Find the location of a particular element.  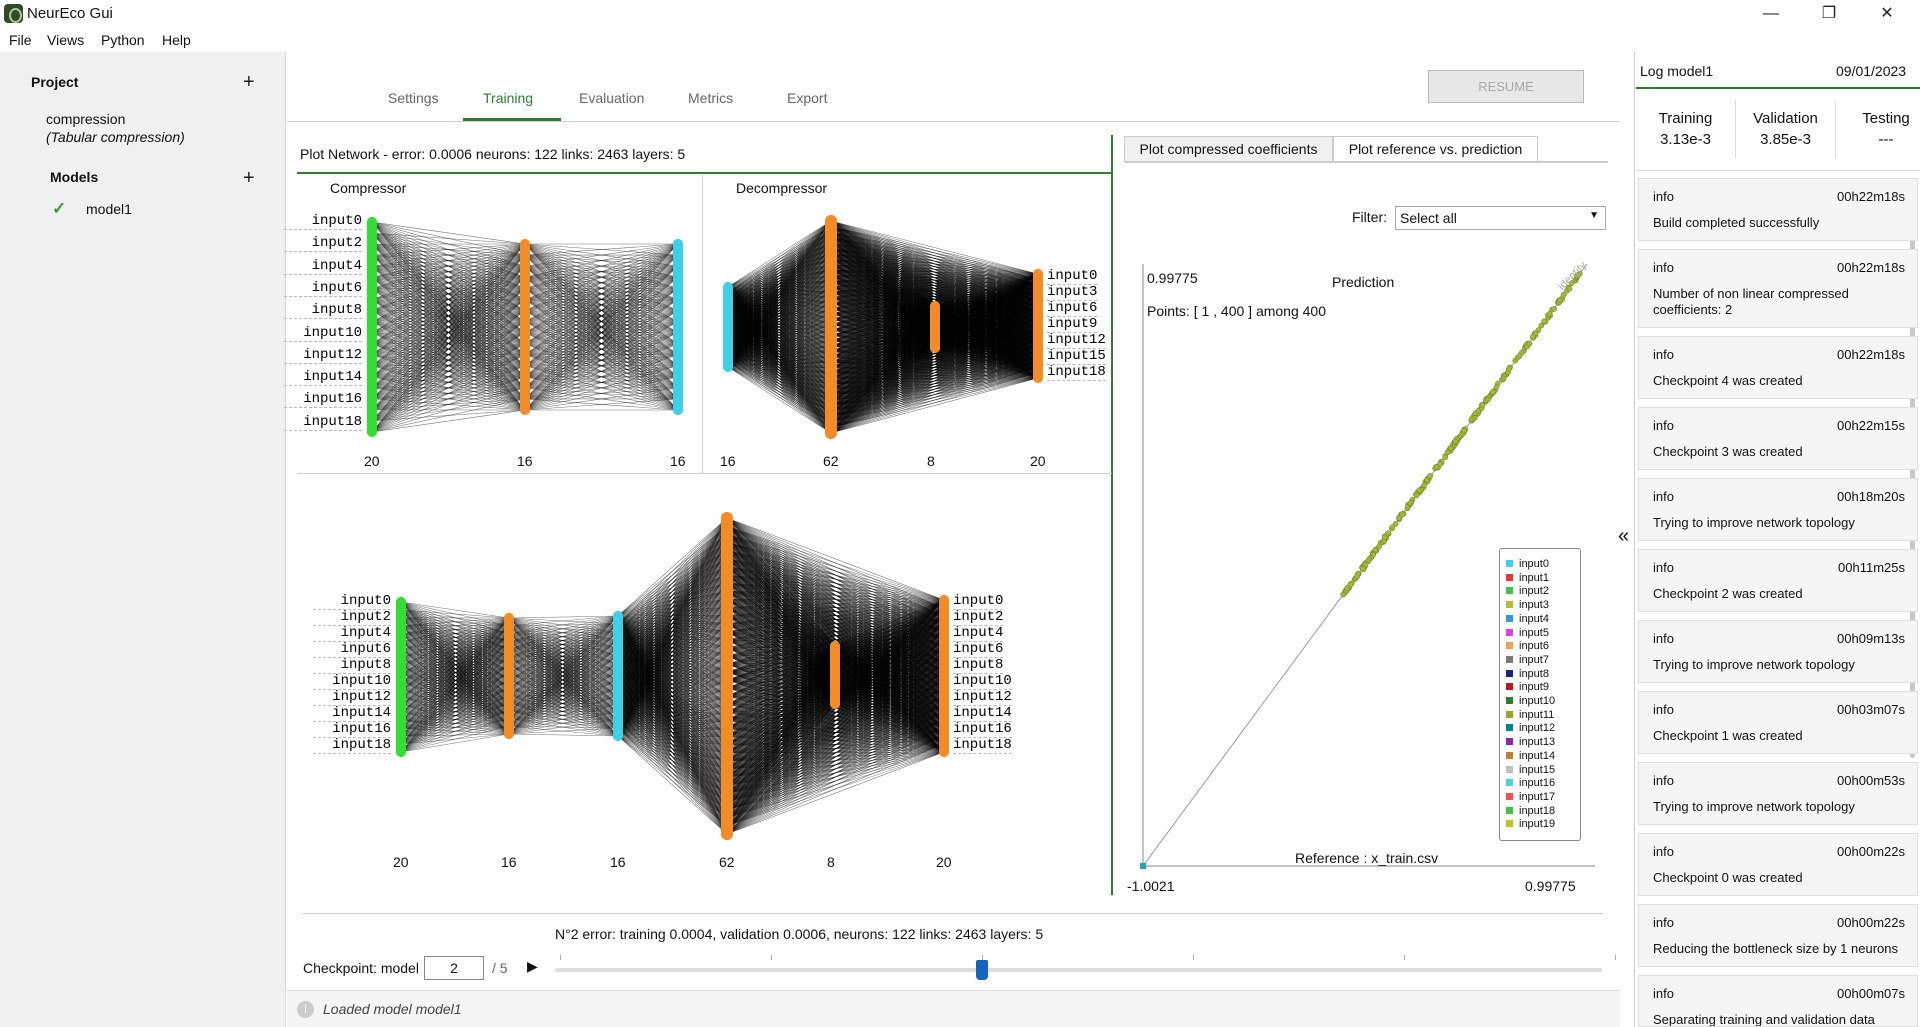

log-stat: Testing --- is located at coordinates (1878, 129).